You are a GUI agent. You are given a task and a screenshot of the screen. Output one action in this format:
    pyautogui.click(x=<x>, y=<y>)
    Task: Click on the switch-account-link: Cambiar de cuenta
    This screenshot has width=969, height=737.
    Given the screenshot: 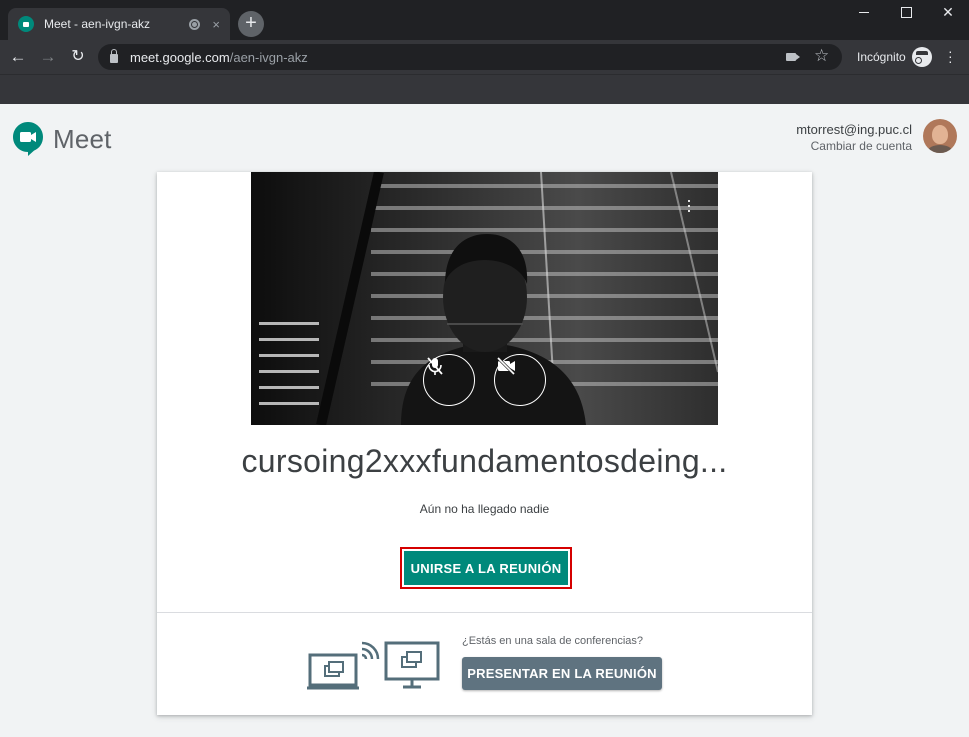 What is the action you would take?
    pyautogui.click(x=854, y=146)
    